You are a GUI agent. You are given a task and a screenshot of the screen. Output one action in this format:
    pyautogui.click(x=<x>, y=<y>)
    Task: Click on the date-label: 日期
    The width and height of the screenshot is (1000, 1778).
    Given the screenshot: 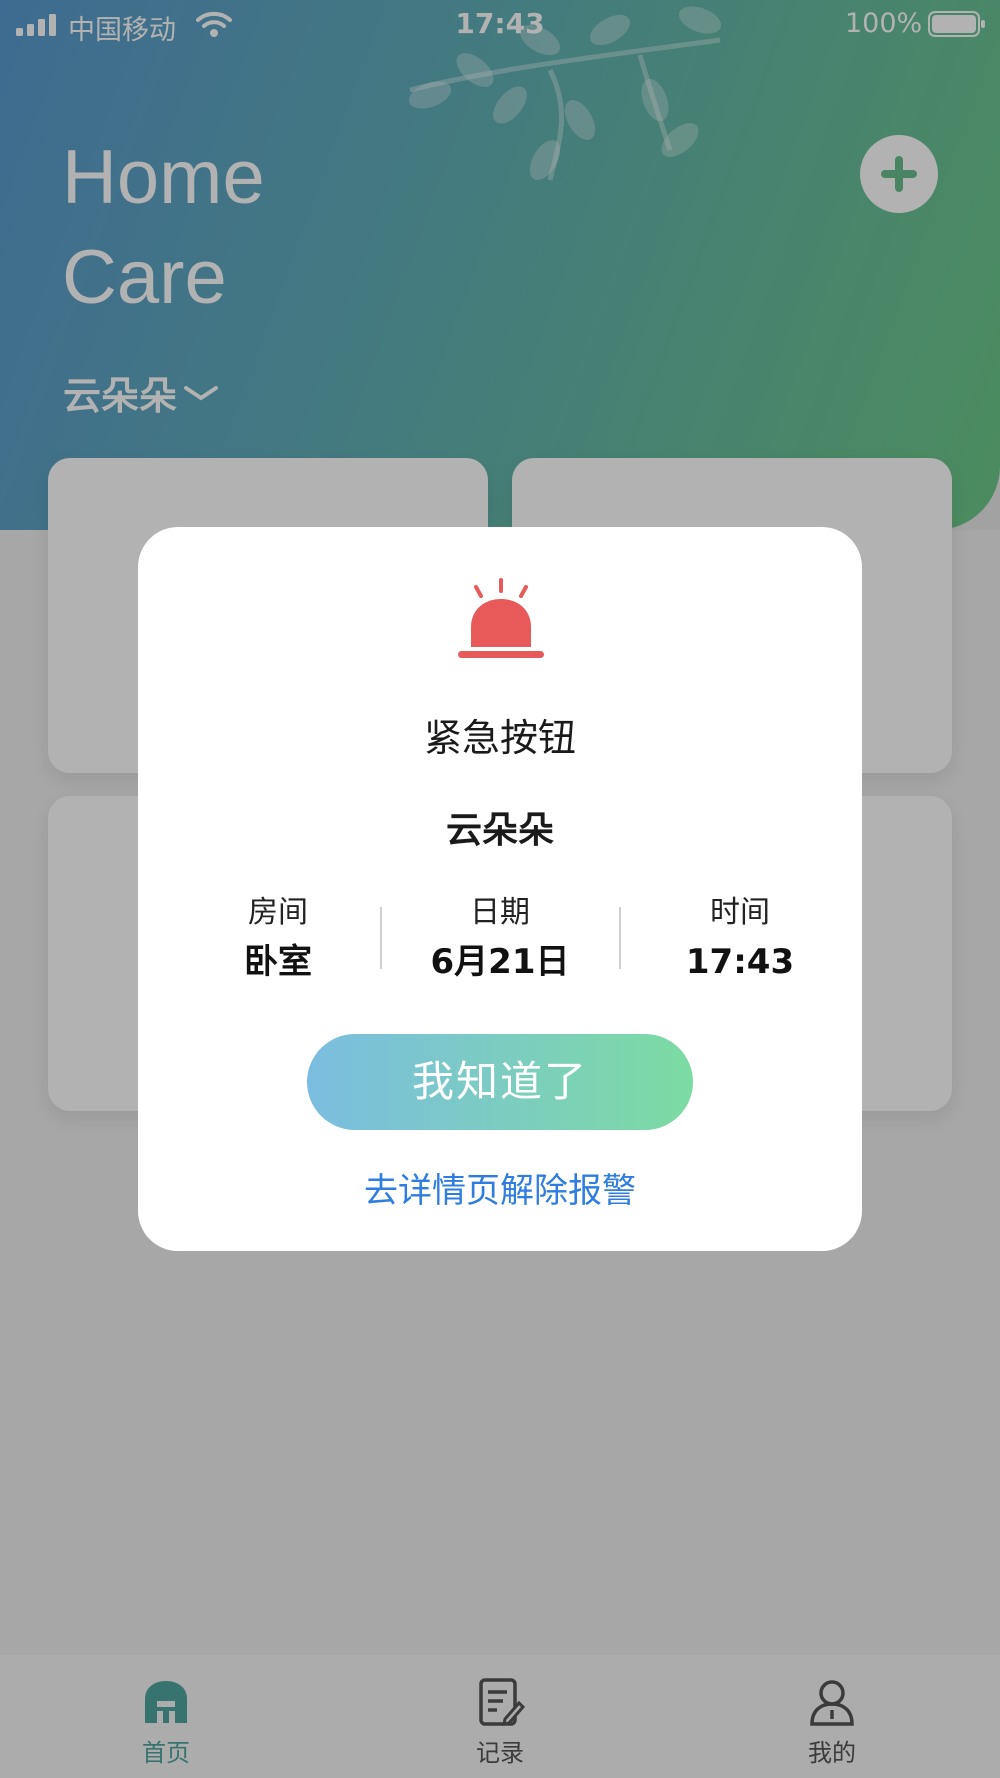 What is the action you would take?
    pyautogui.click(x=500, y=912)
    